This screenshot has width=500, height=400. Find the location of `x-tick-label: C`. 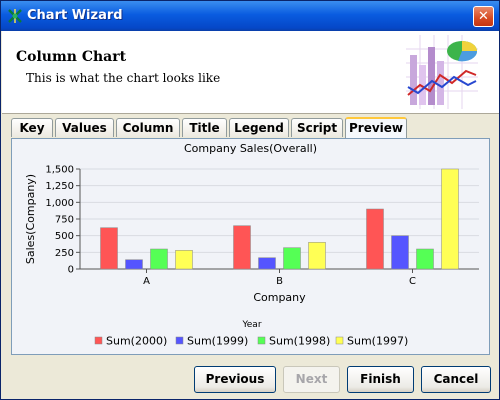

x-tick-label: C is located at coordinates (412, 281).